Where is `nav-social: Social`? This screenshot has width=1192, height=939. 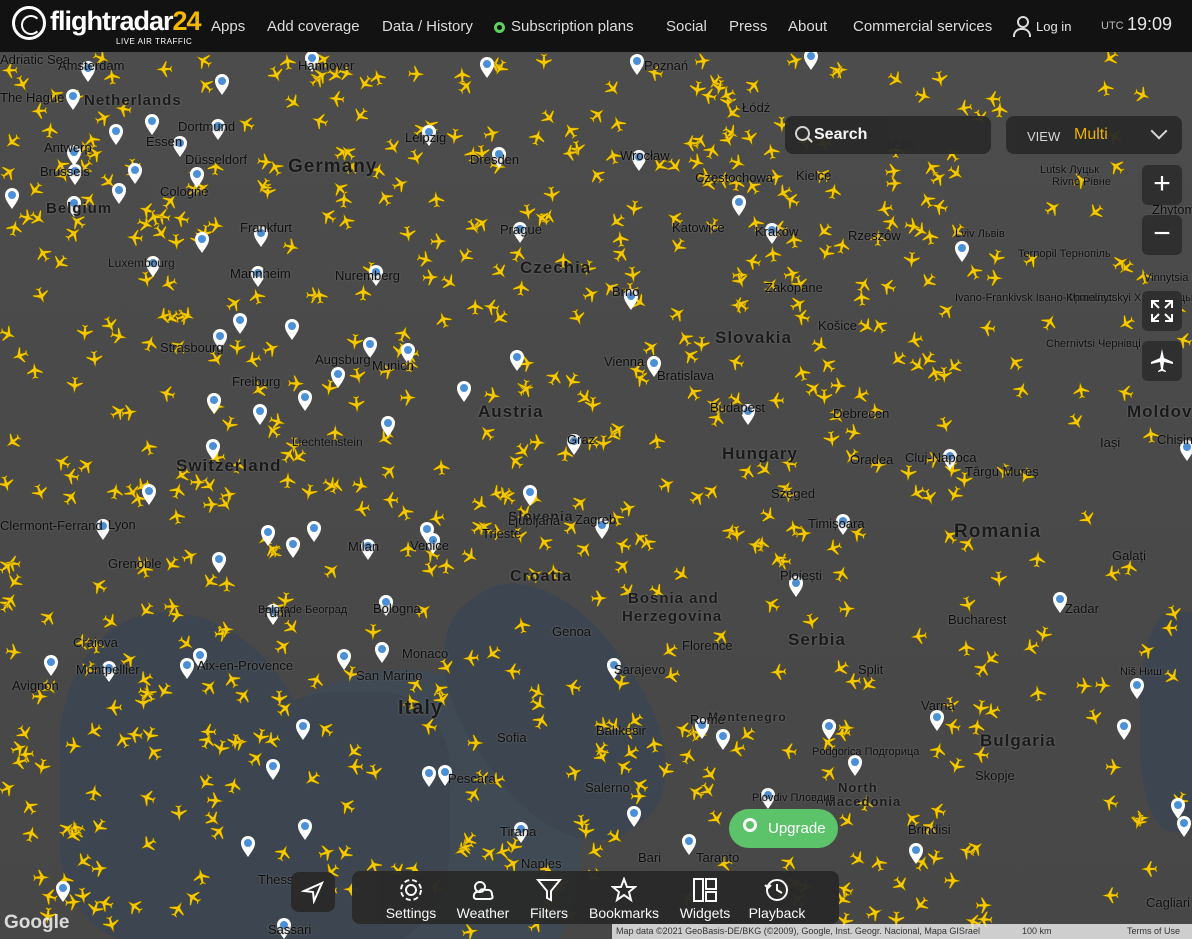 nav-social: Social is located at coordinates (686, 26).